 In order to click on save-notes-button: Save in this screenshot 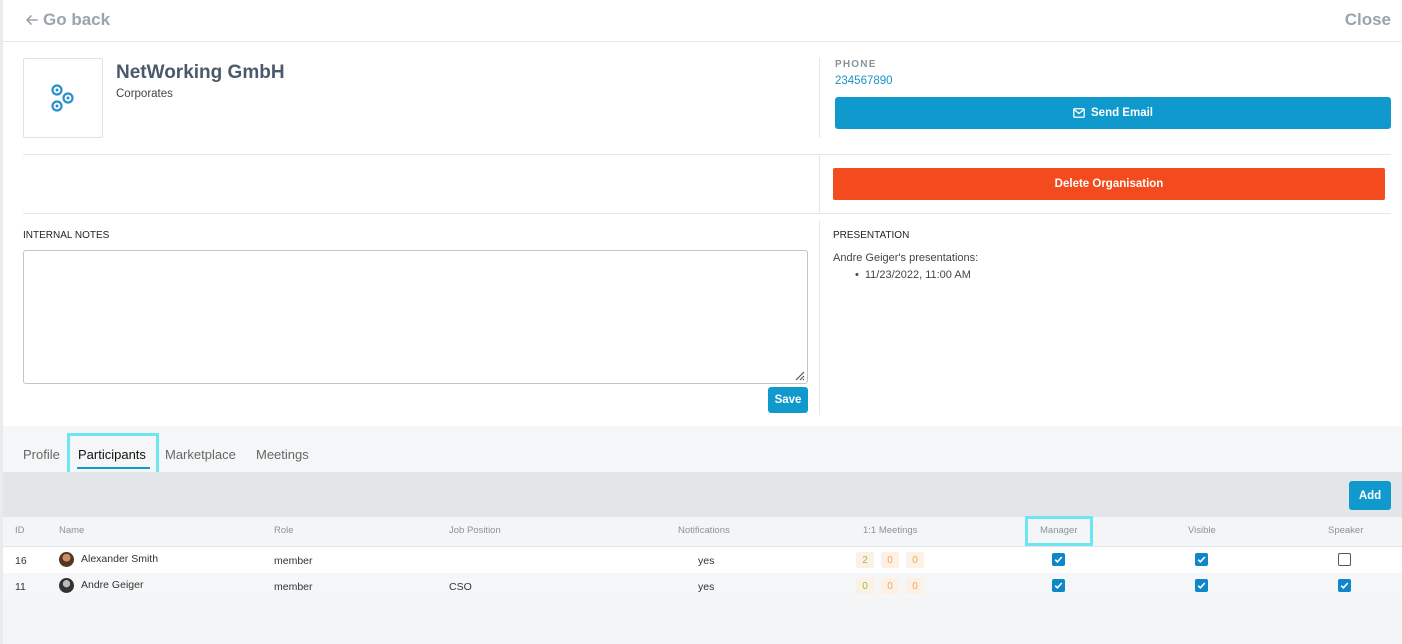, I will do `click(788, 400)`.